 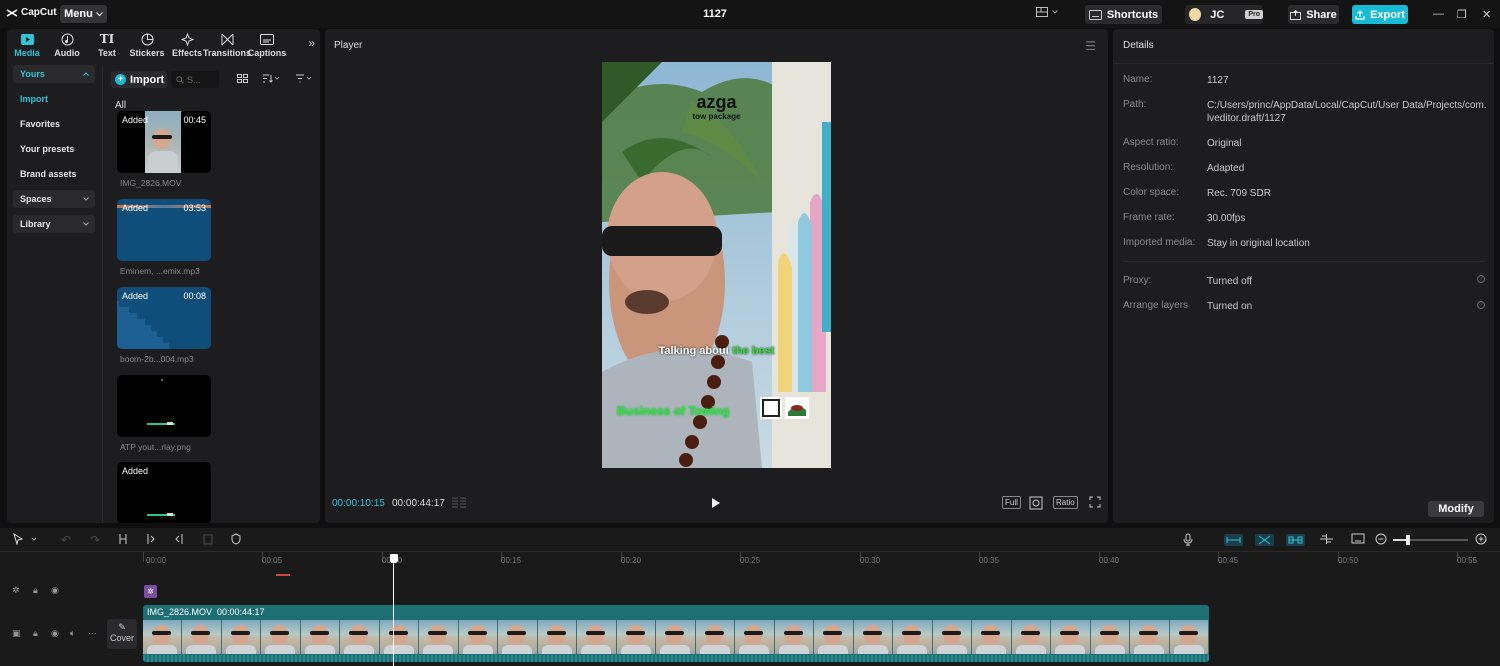 What do you see at coordinates (54, 149) in the screenshot?
I see `sidebar-item-your-presets: Your presets` at bounding box center [54, 149].